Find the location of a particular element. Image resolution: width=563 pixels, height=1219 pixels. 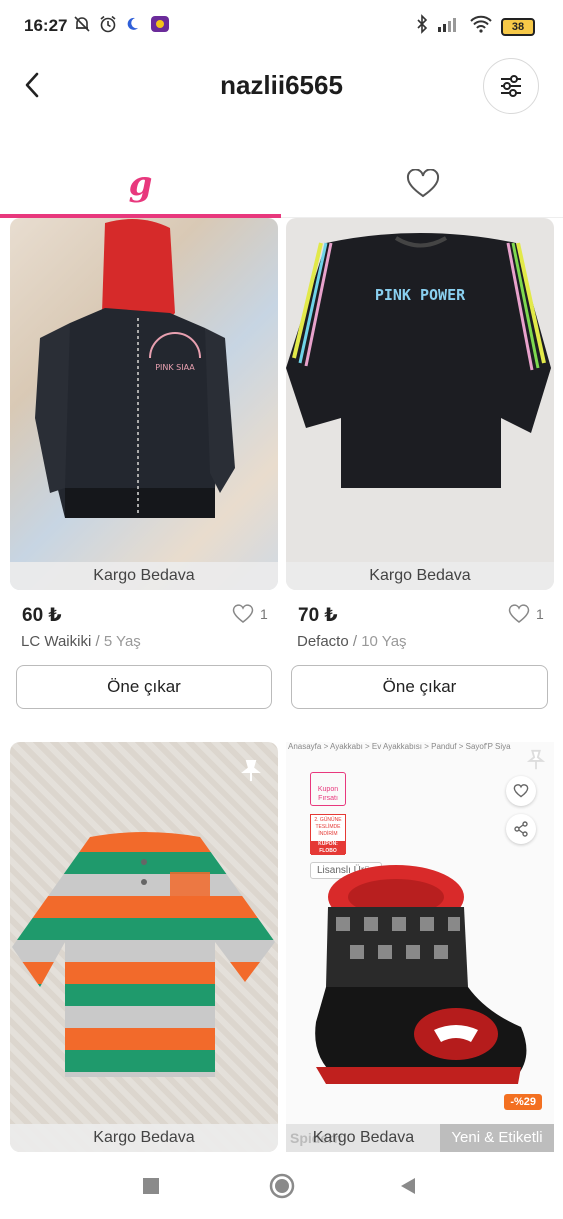

share-icon is located at coordinates (521, 829).